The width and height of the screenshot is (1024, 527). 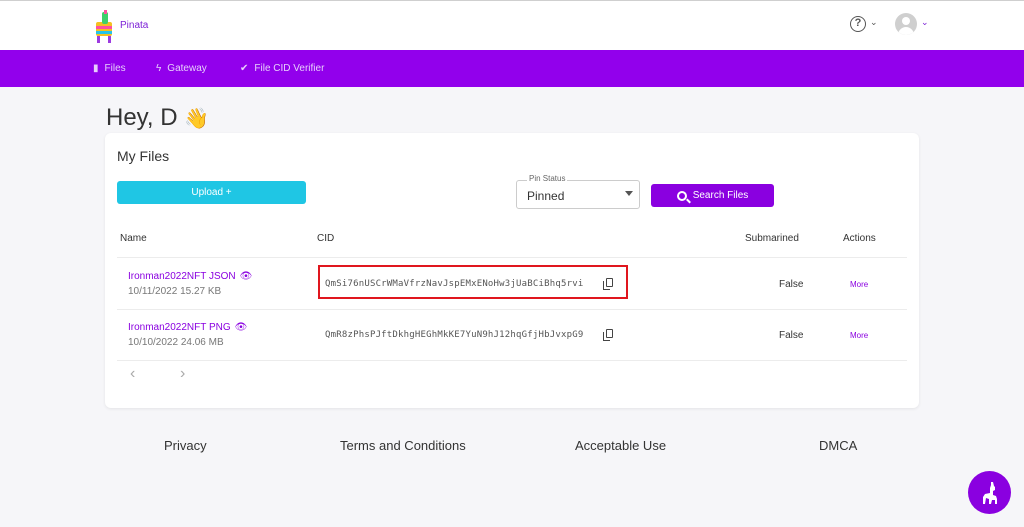 What do you see at coordinates (134, 25) in the screenshot?
I see `brand-name: Pinata` at bounding box center [134, 25].